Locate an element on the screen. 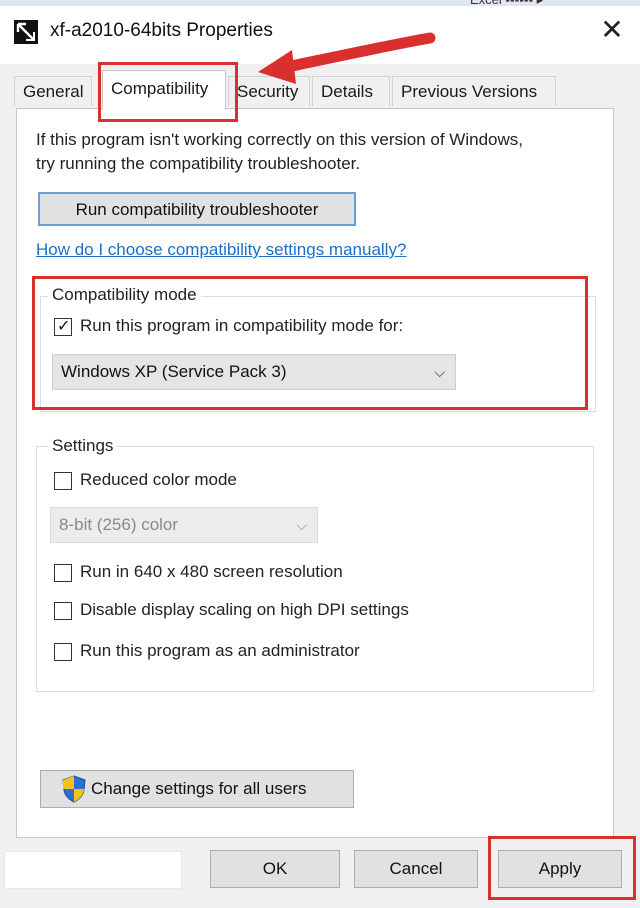 The image size is (640, 908). compatibility-tab-highlight is located at coordinates (168, 92).